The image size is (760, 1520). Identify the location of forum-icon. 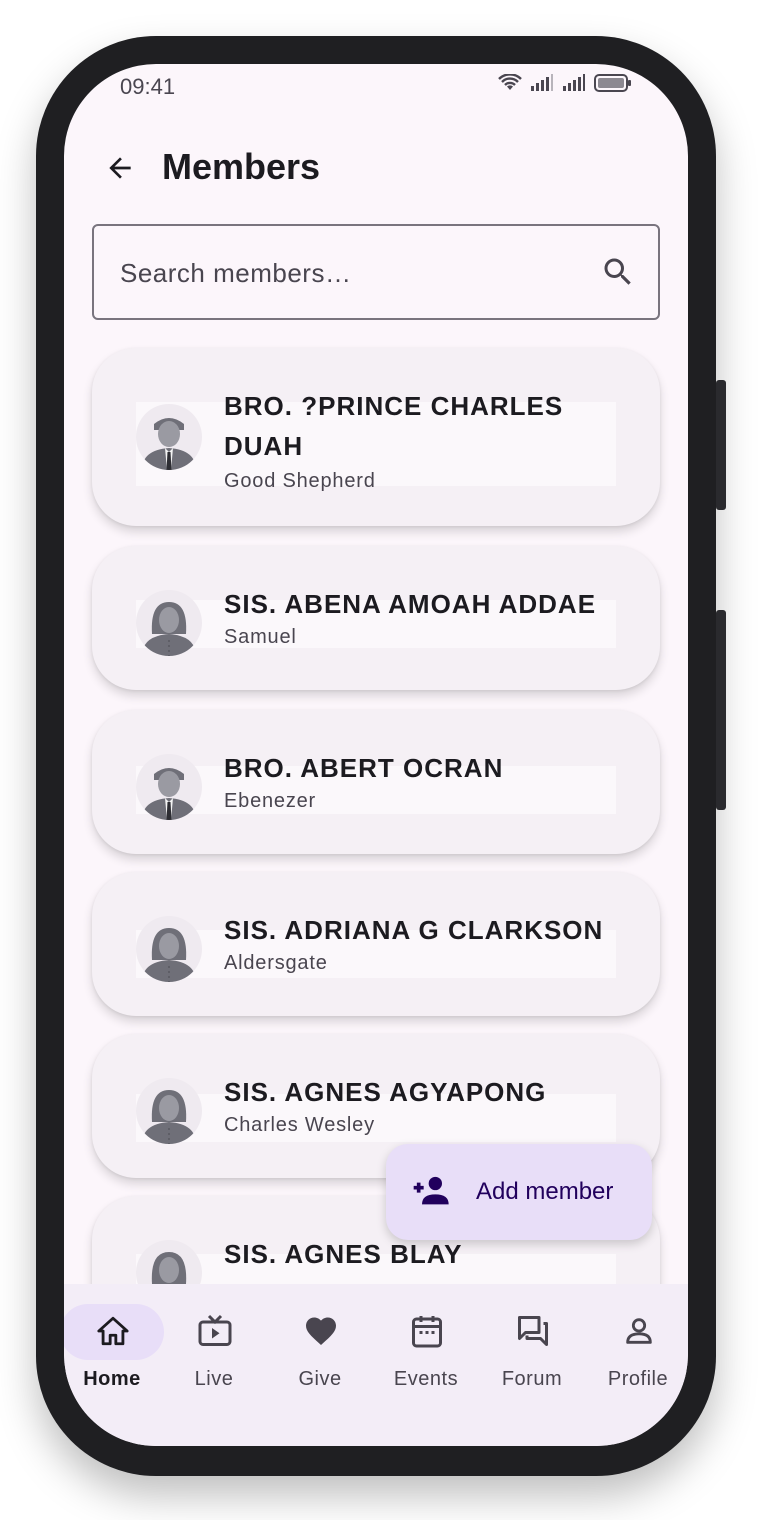
(533, 1331).